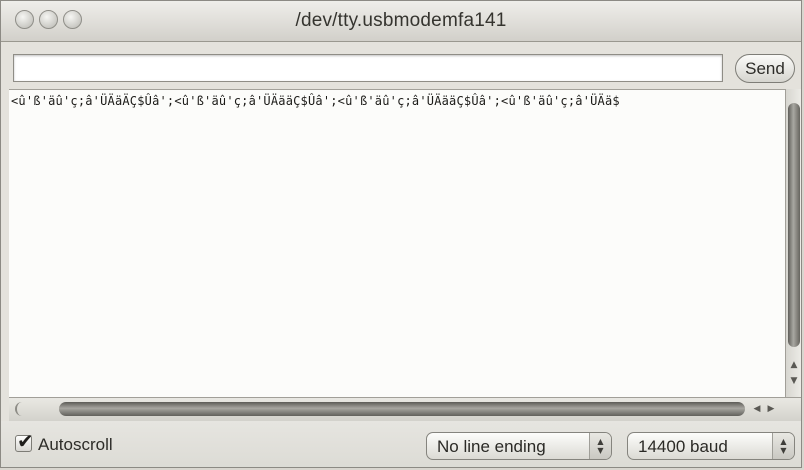  Describe the element at coordinates (491, 446) in the screenshot. I see `line-ending-value: No line ending` at that location.